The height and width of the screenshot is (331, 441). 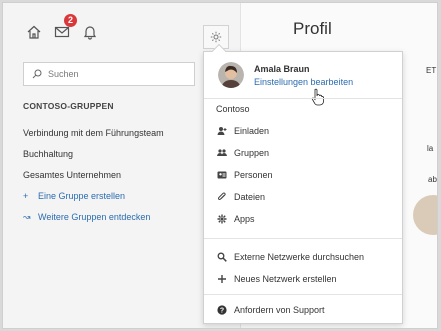 I want to click on menu-item-invite: Einladen, so click(x=303, y=131).